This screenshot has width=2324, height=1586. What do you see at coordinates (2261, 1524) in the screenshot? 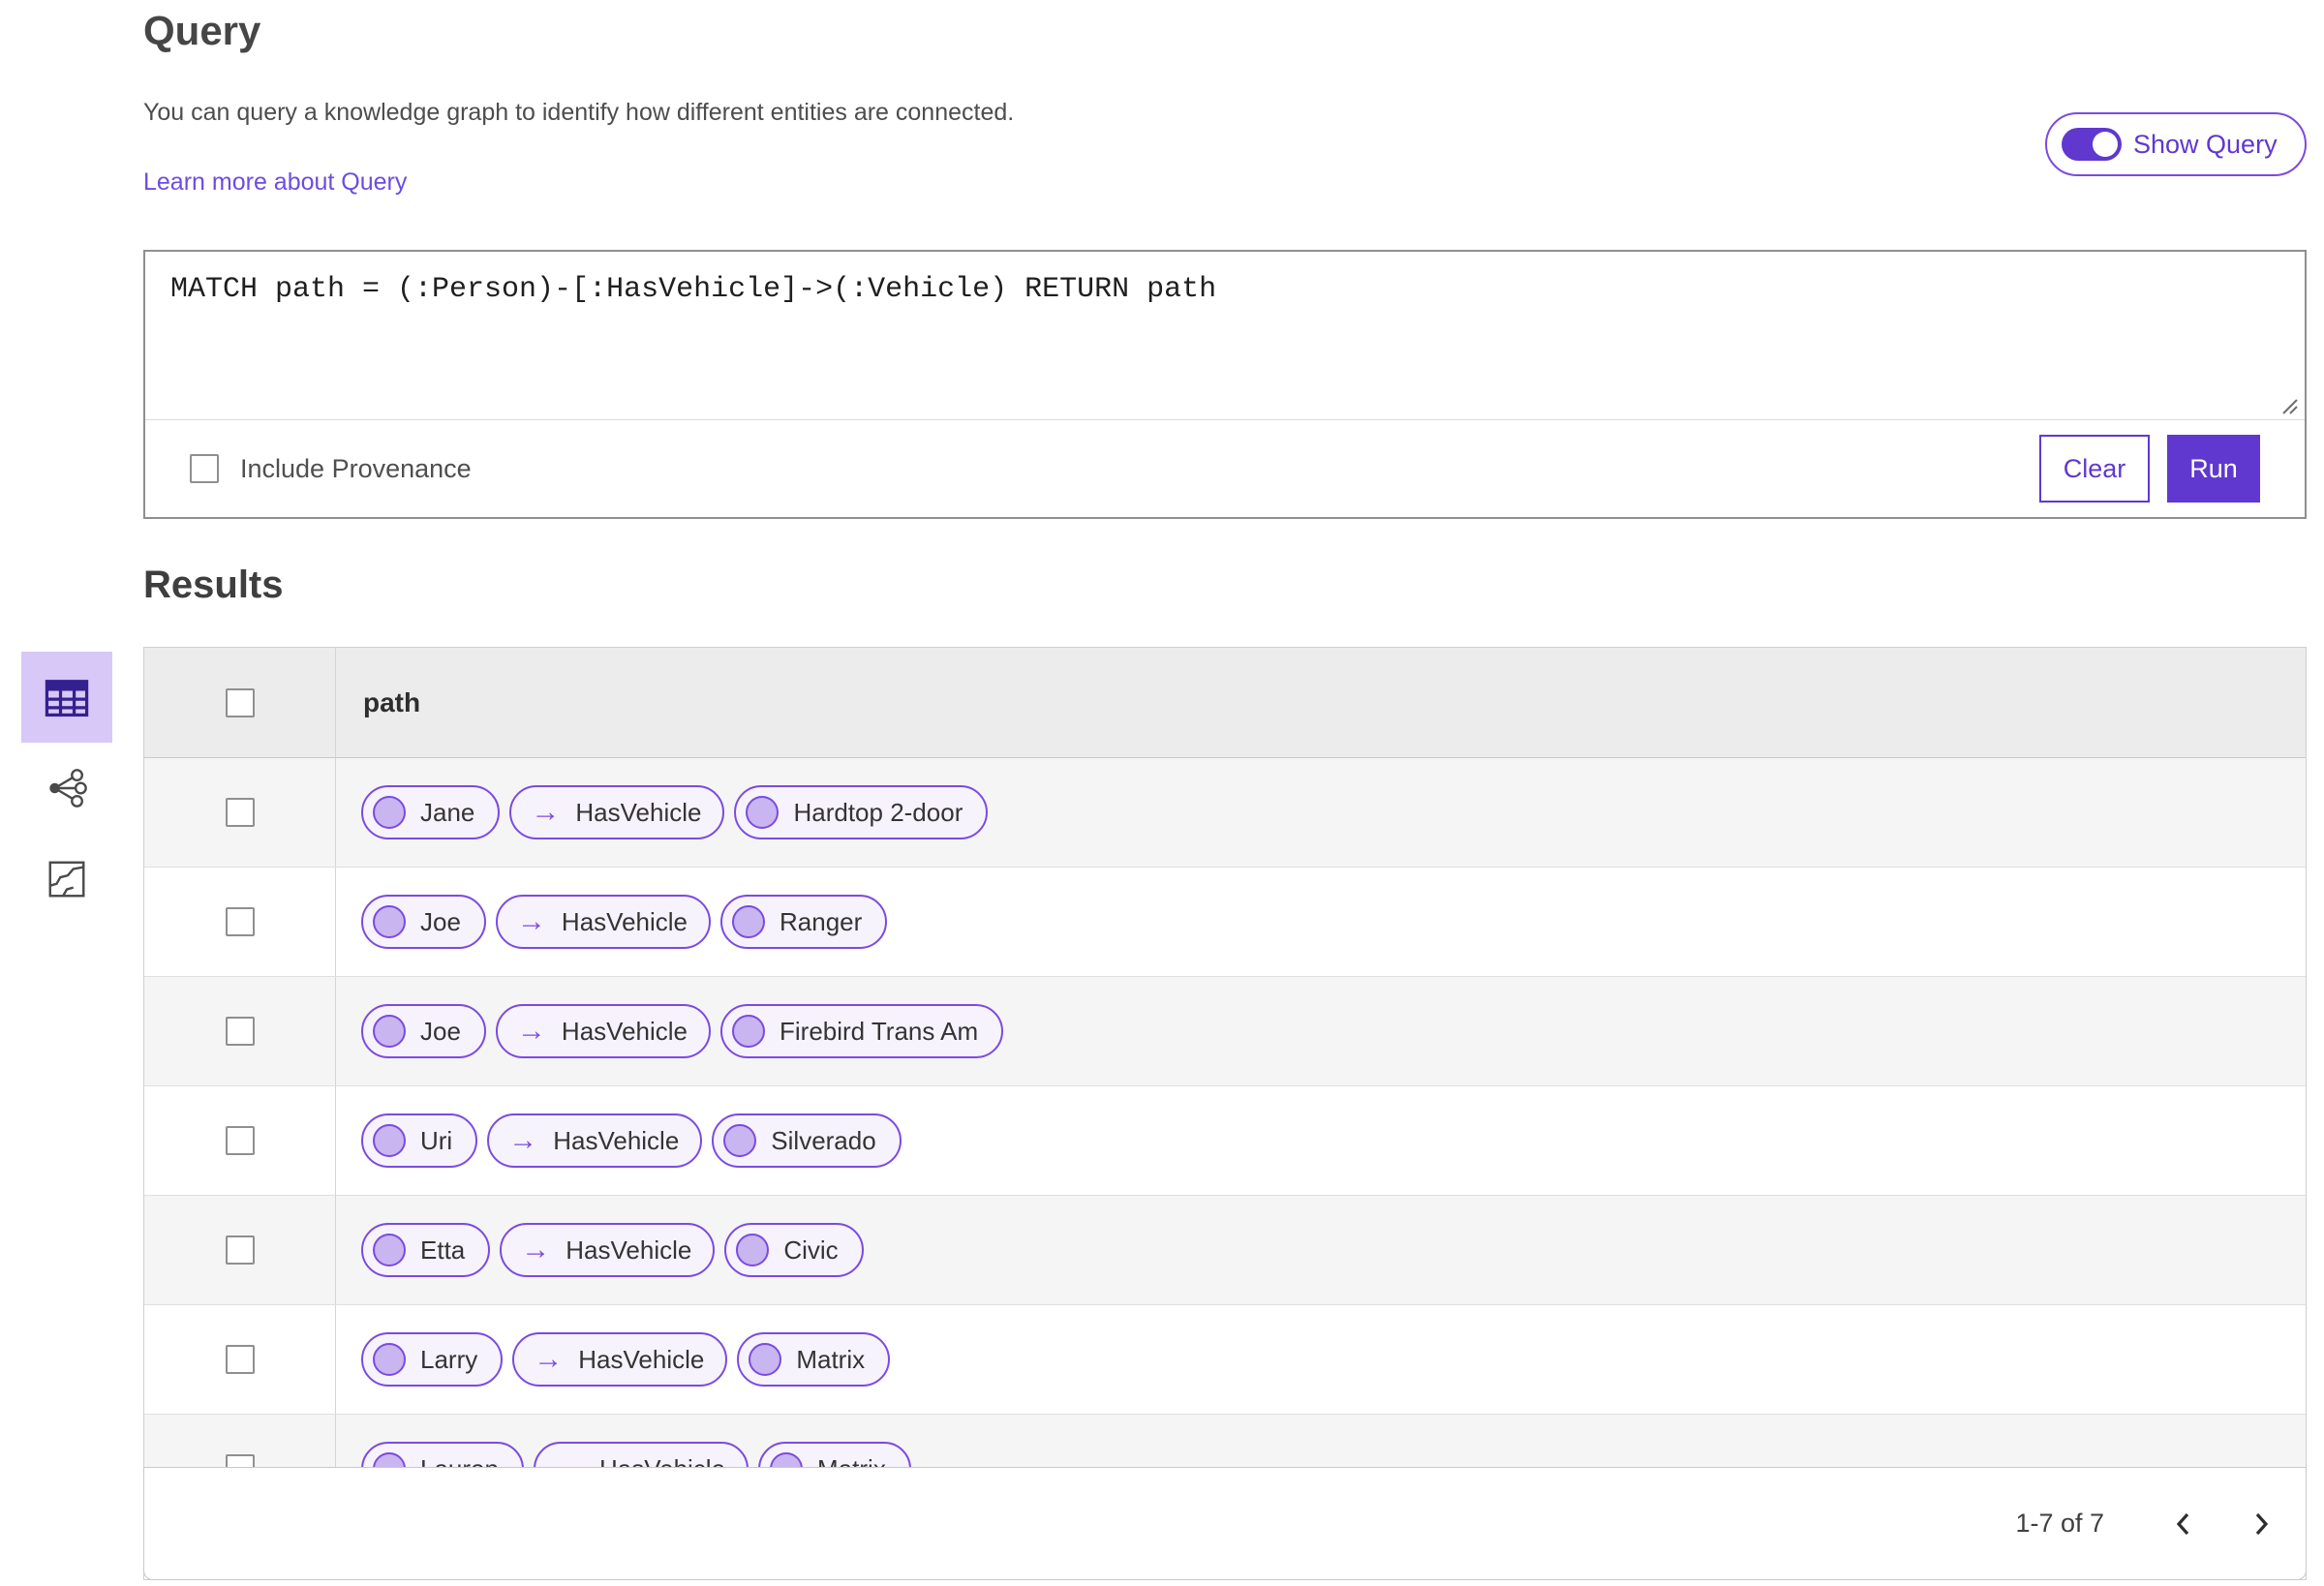
I see `next-page-button` at bounding box center [2261, 1524].